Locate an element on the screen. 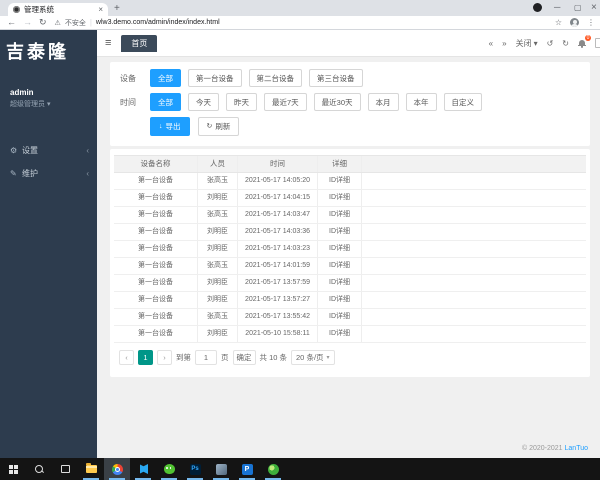 This screenshot has width=600, height=480. window-maximize-button: ▢ is located at coordinates (578, 7).